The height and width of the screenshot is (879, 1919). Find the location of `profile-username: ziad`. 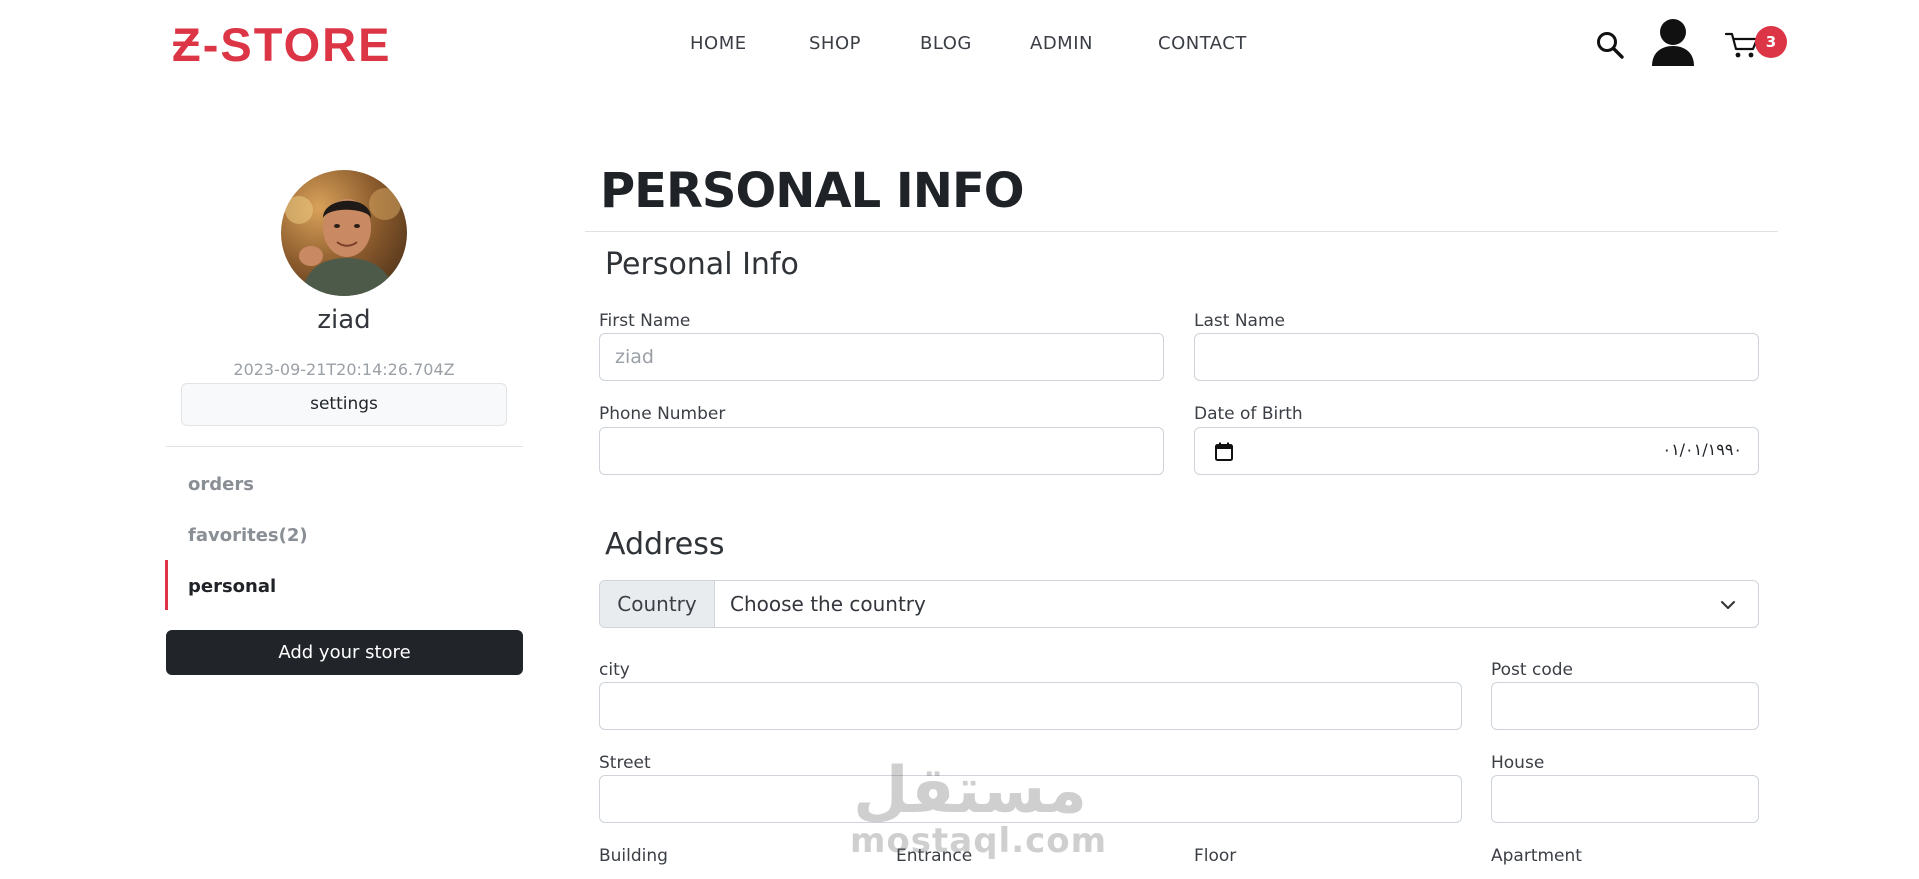

profile-username: ziad is located at coordinates (344, 320).